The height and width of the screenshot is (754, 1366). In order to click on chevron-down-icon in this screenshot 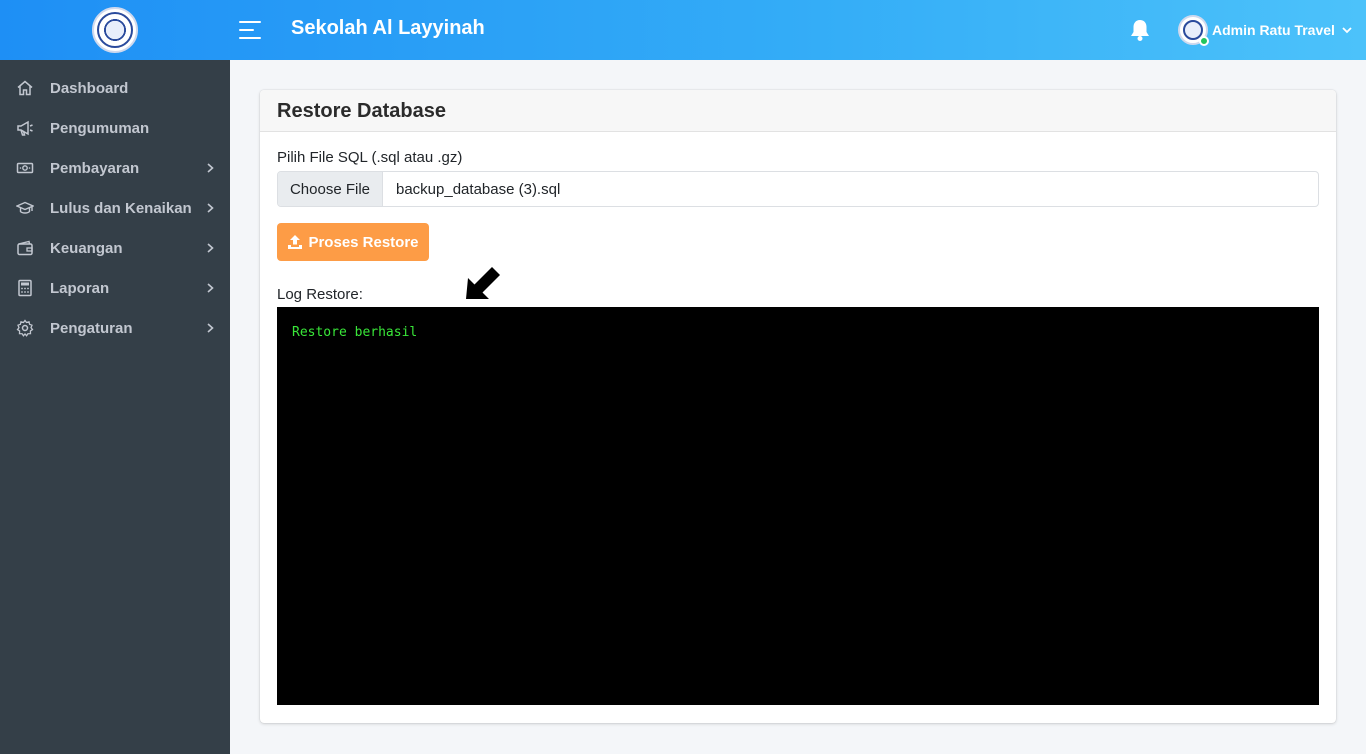, I will do `click(1347, 30)`.